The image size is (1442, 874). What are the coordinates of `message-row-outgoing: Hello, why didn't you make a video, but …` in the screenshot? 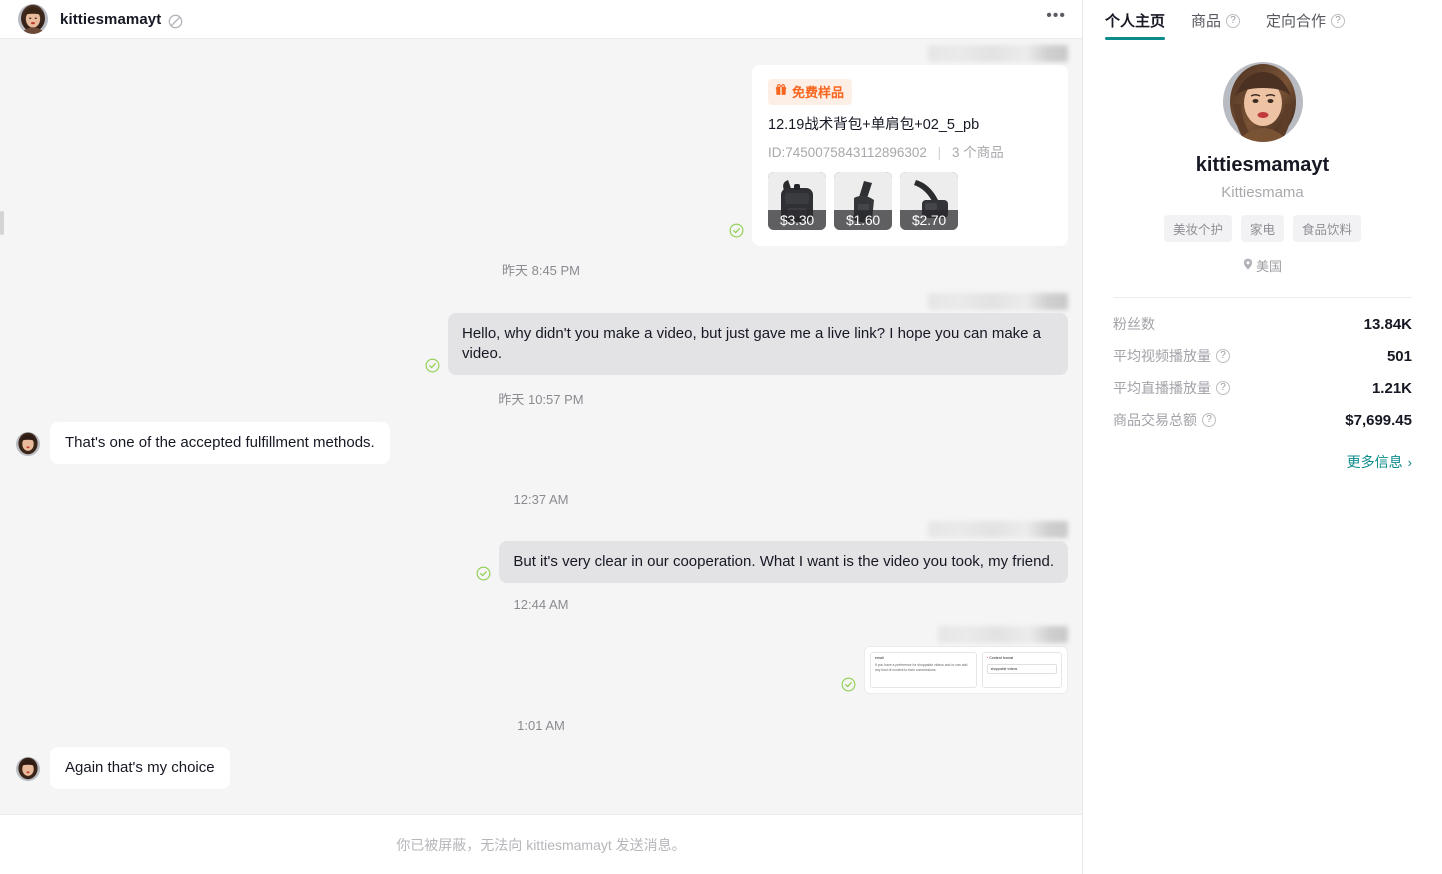 It's located at (541, 334).